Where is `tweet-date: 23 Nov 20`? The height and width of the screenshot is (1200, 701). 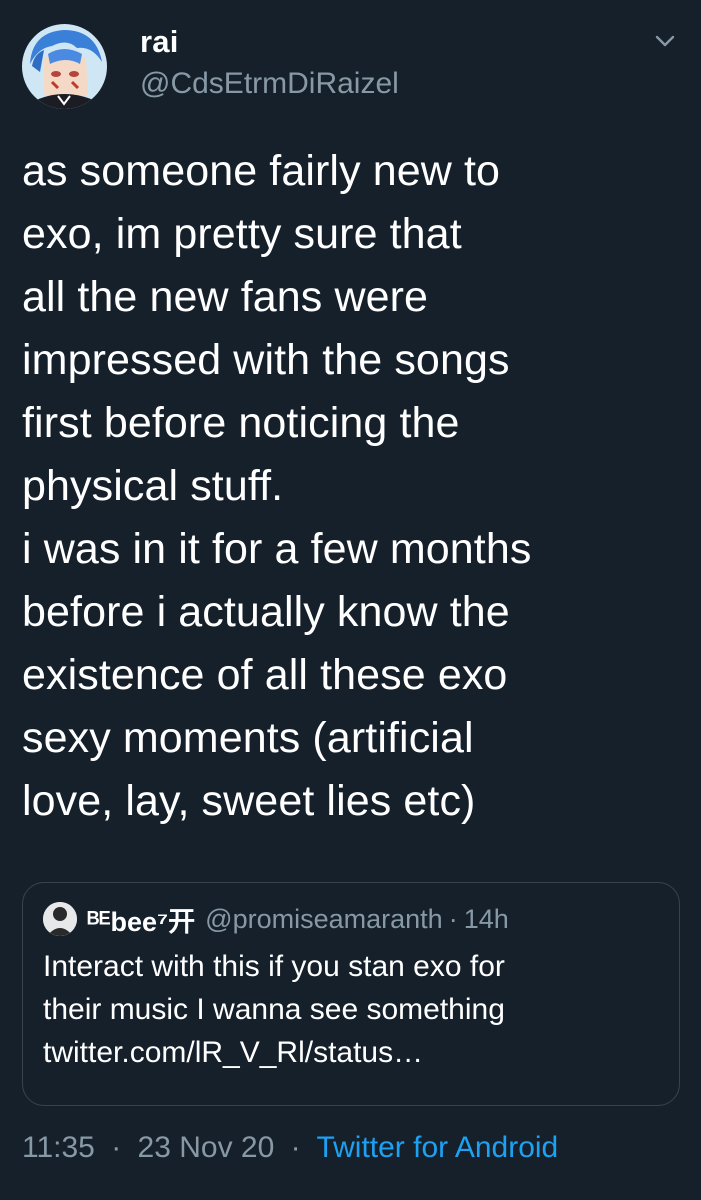
tweet-date: 23 Nov 20 is located at coordinates (206, 1147).